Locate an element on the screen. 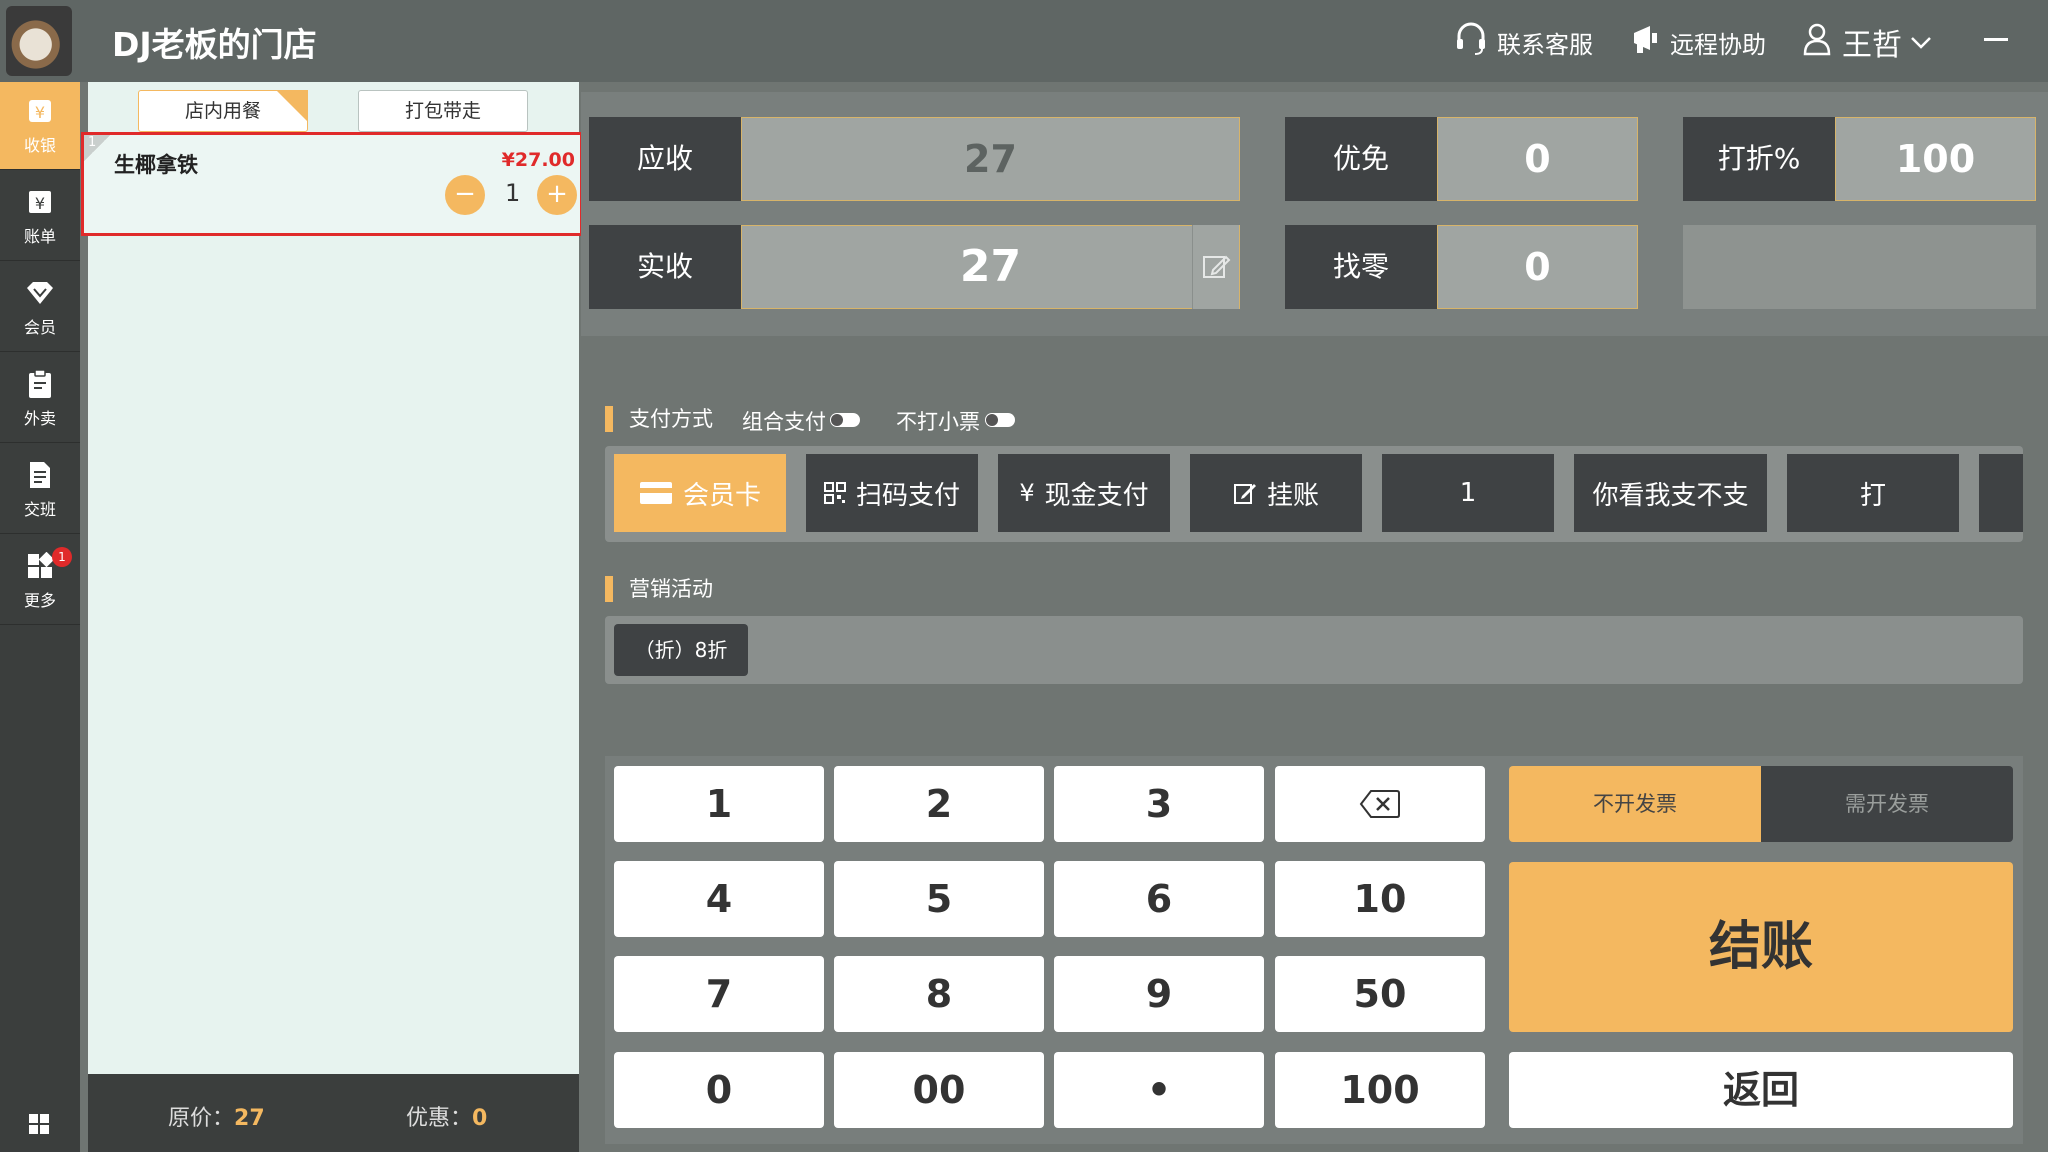 The width and height of the screenshot is (2048, 1152). shop-logo is located at coordinates (39, 41).